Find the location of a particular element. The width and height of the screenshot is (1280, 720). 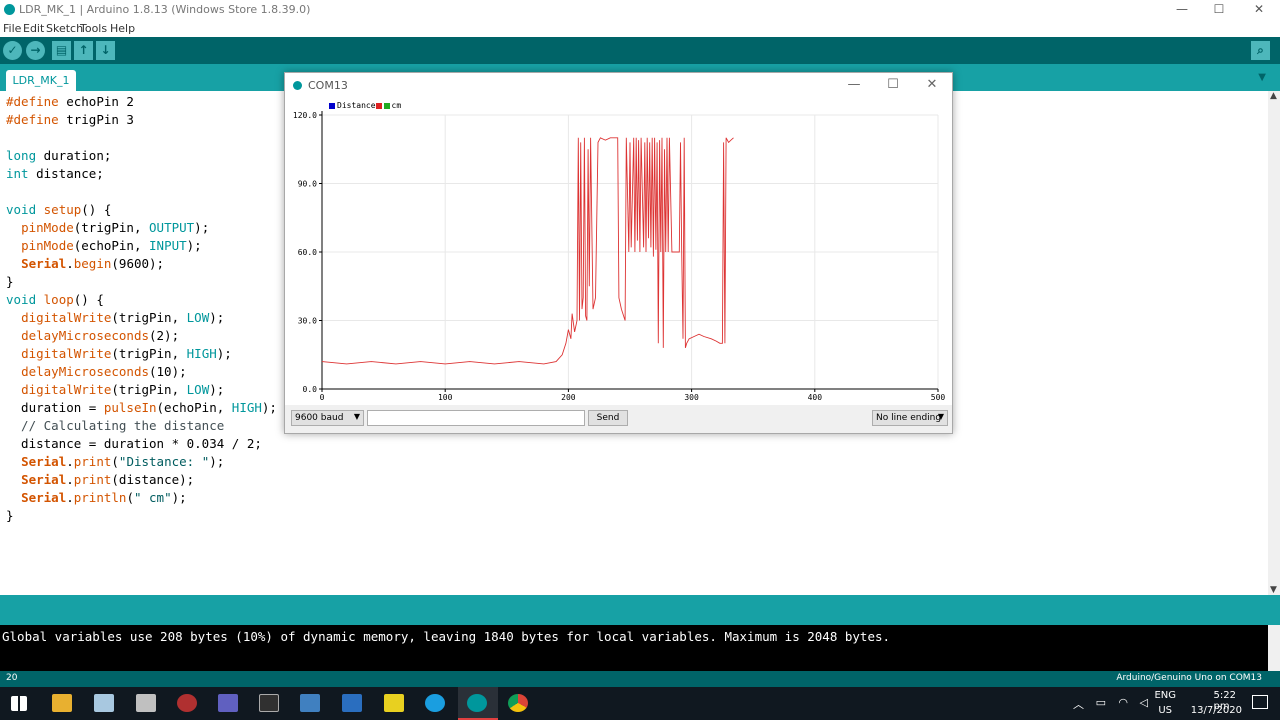

x-tick-label: 0 is located at coordinates (322, 397).